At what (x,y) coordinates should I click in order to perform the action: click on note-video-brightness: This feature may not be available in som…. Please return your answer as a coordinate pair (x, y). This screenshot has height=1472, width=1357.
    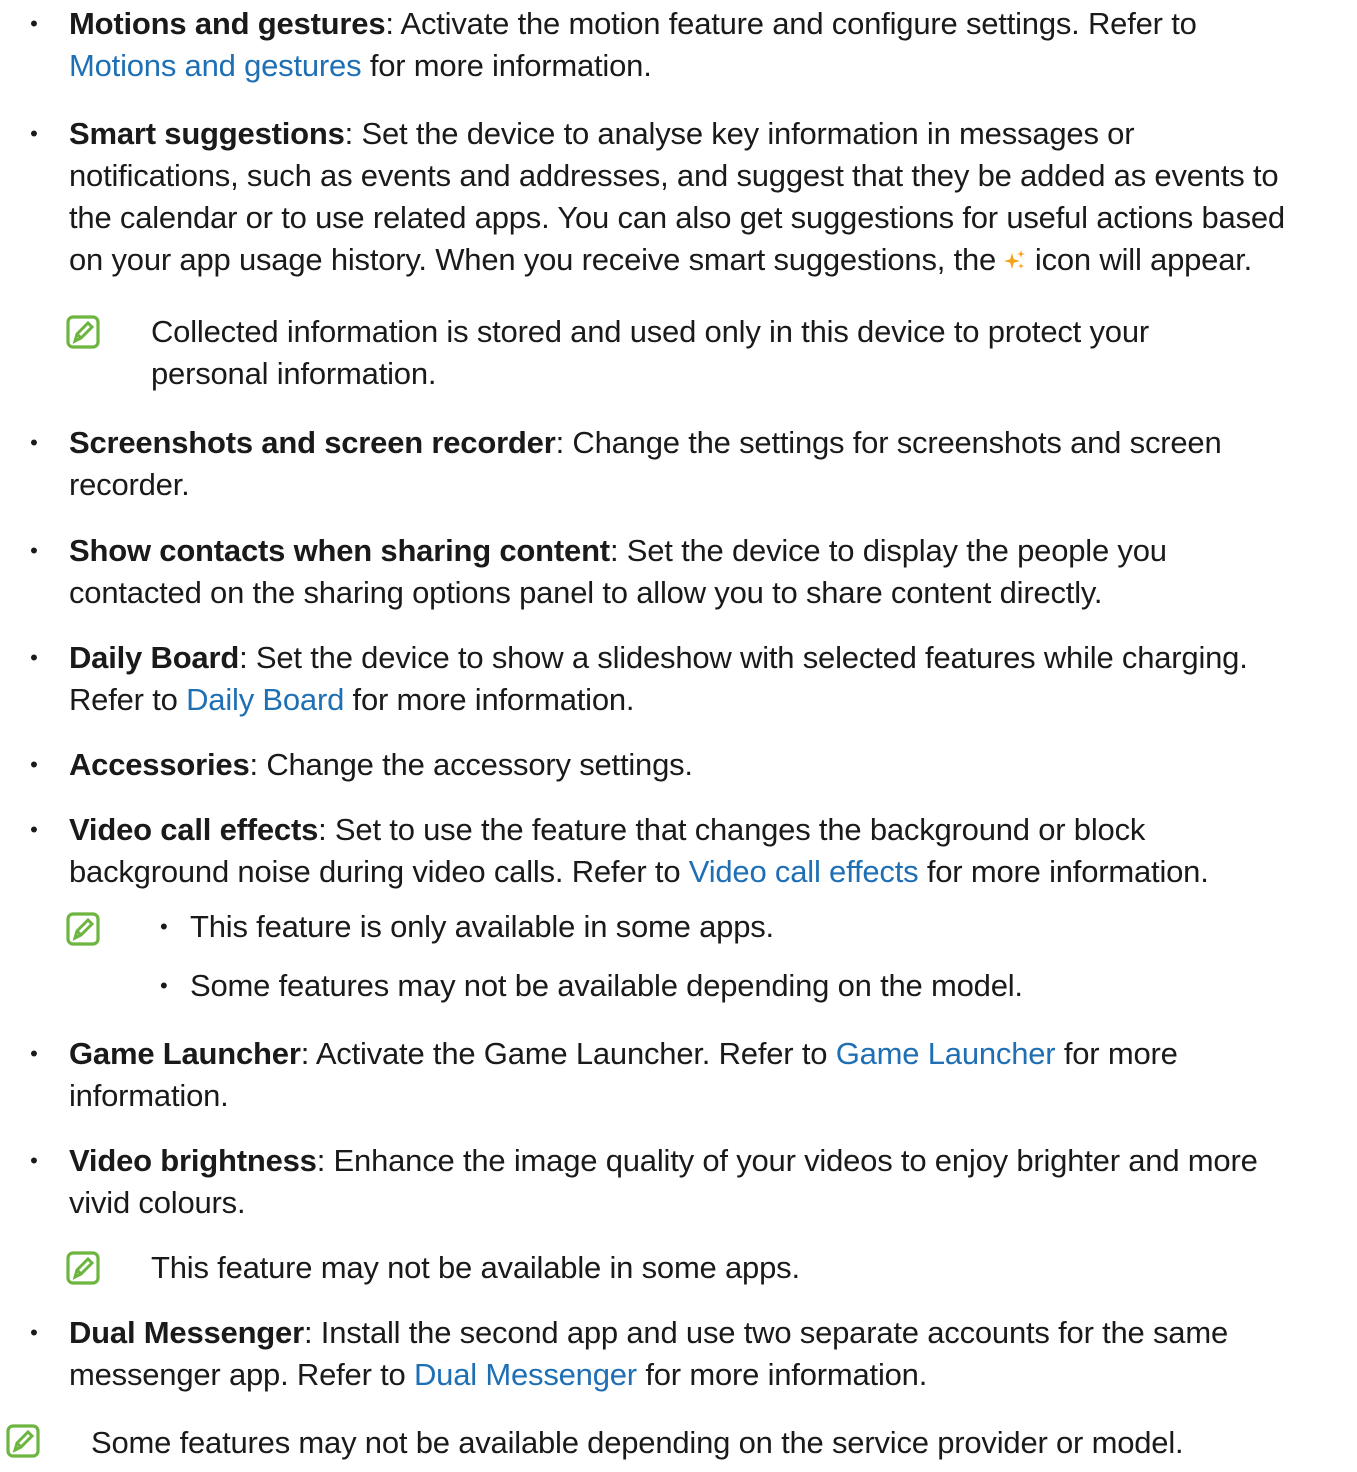
    Looking at the image, I should click on (650, 1268).